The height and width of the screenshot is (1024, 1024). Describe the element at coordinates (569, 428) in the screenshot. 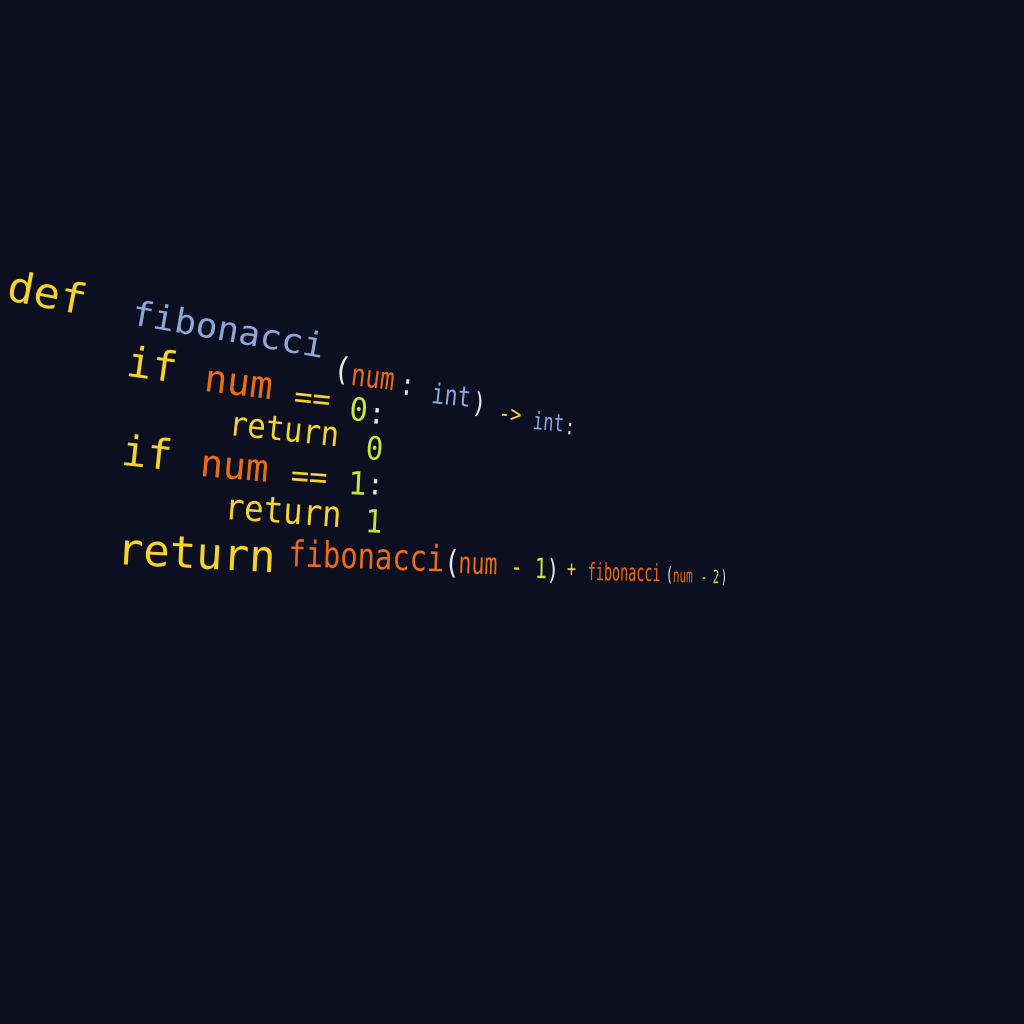

I see `def-colon: :` at that location.